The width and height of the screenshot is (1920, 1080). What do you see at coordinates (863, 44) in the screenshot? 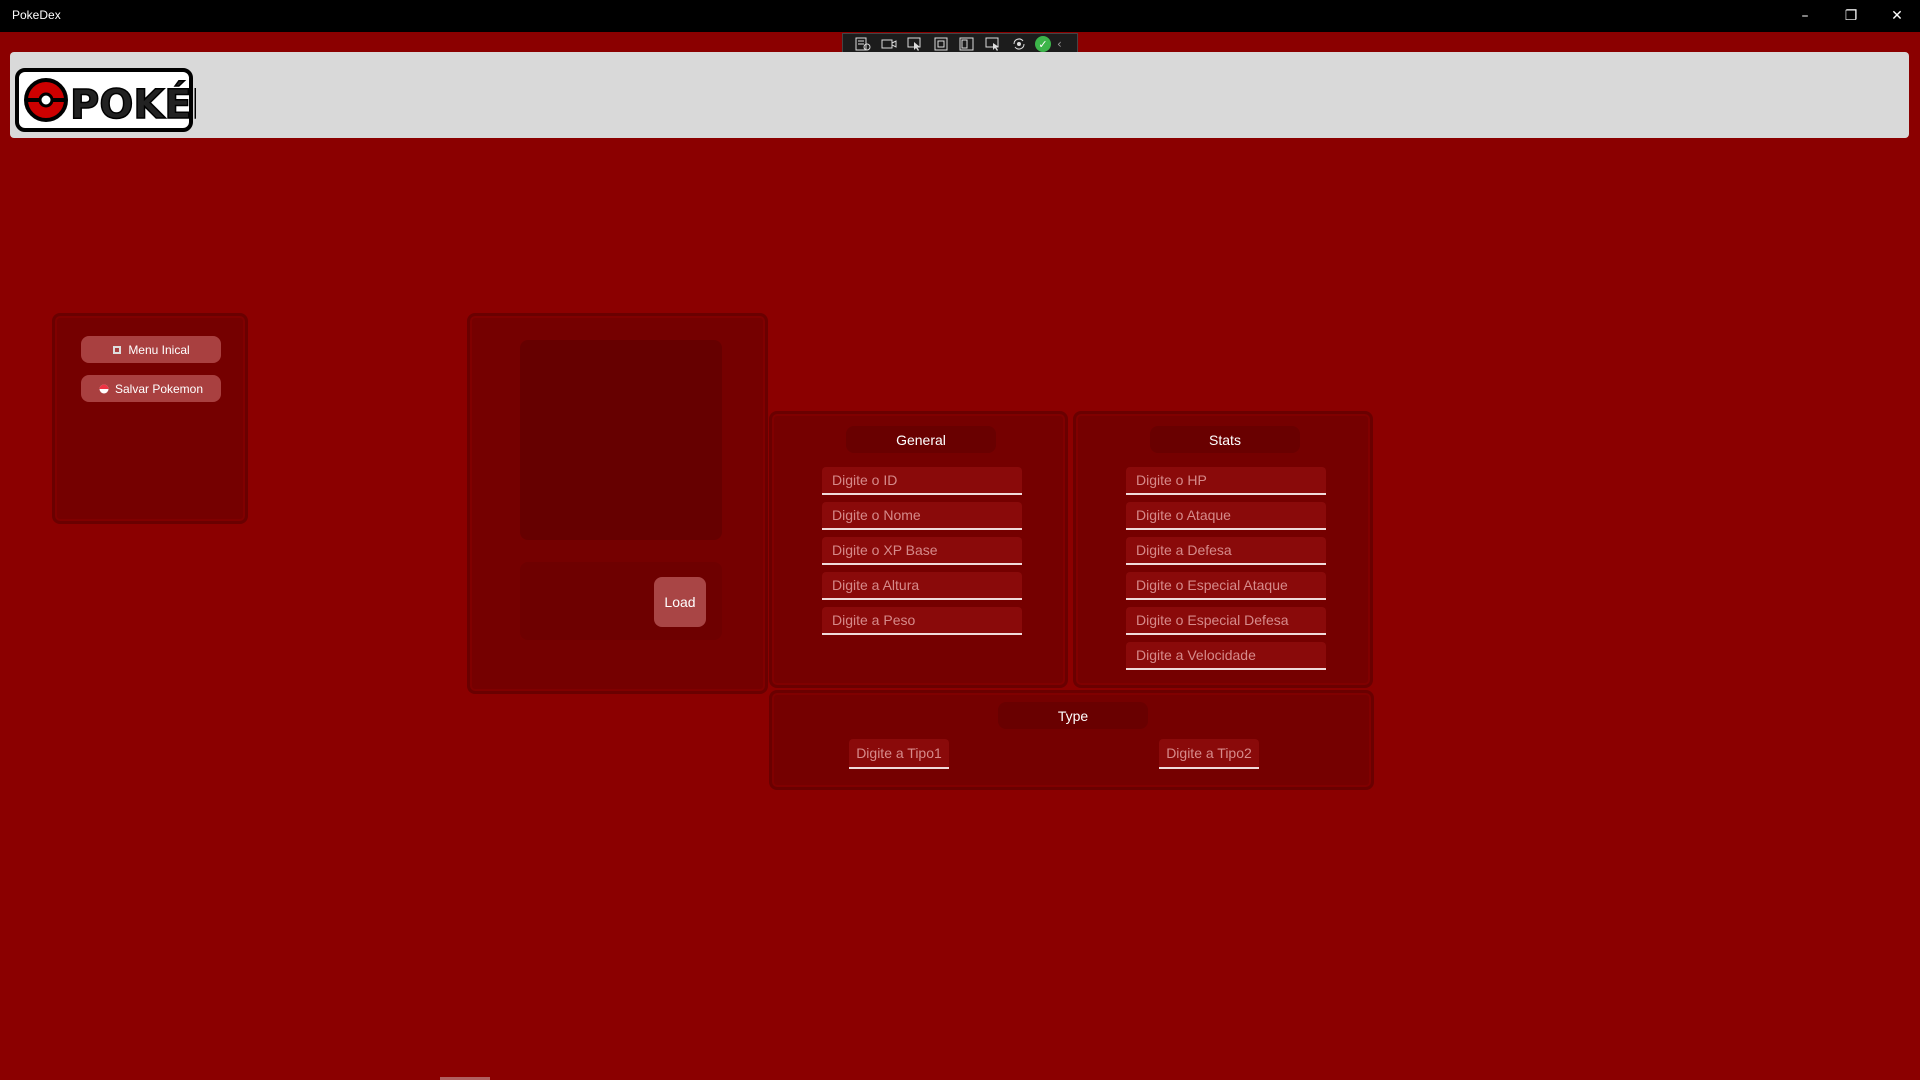
I see `live-visual-tree-icon` at bounding box center [863, 44].